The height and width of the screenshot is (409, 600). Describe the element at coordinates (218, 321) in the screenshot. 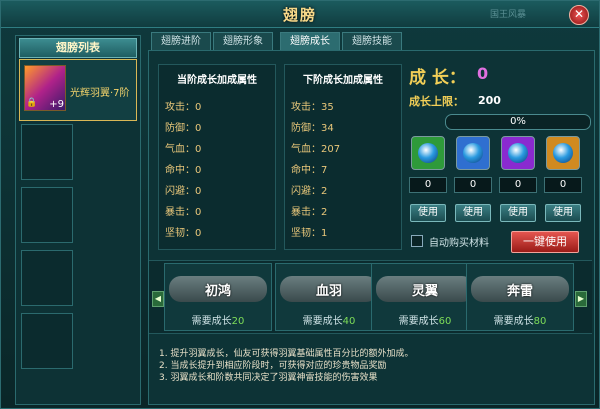

I see `stage-requirement: 需要成长20` at that location.